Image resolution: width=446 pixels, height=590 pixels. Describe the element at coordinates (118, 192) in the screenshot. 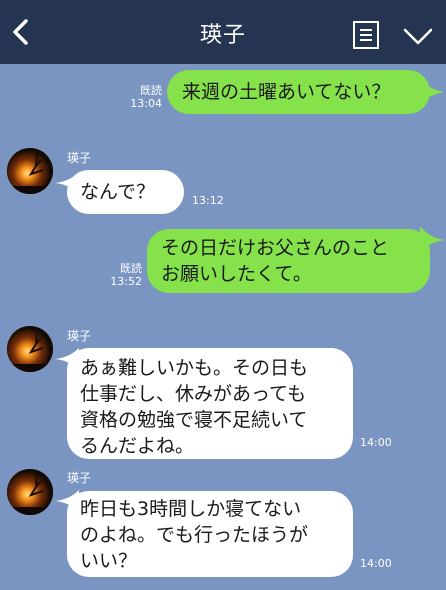

I see `message-line: なんで？` at that location.